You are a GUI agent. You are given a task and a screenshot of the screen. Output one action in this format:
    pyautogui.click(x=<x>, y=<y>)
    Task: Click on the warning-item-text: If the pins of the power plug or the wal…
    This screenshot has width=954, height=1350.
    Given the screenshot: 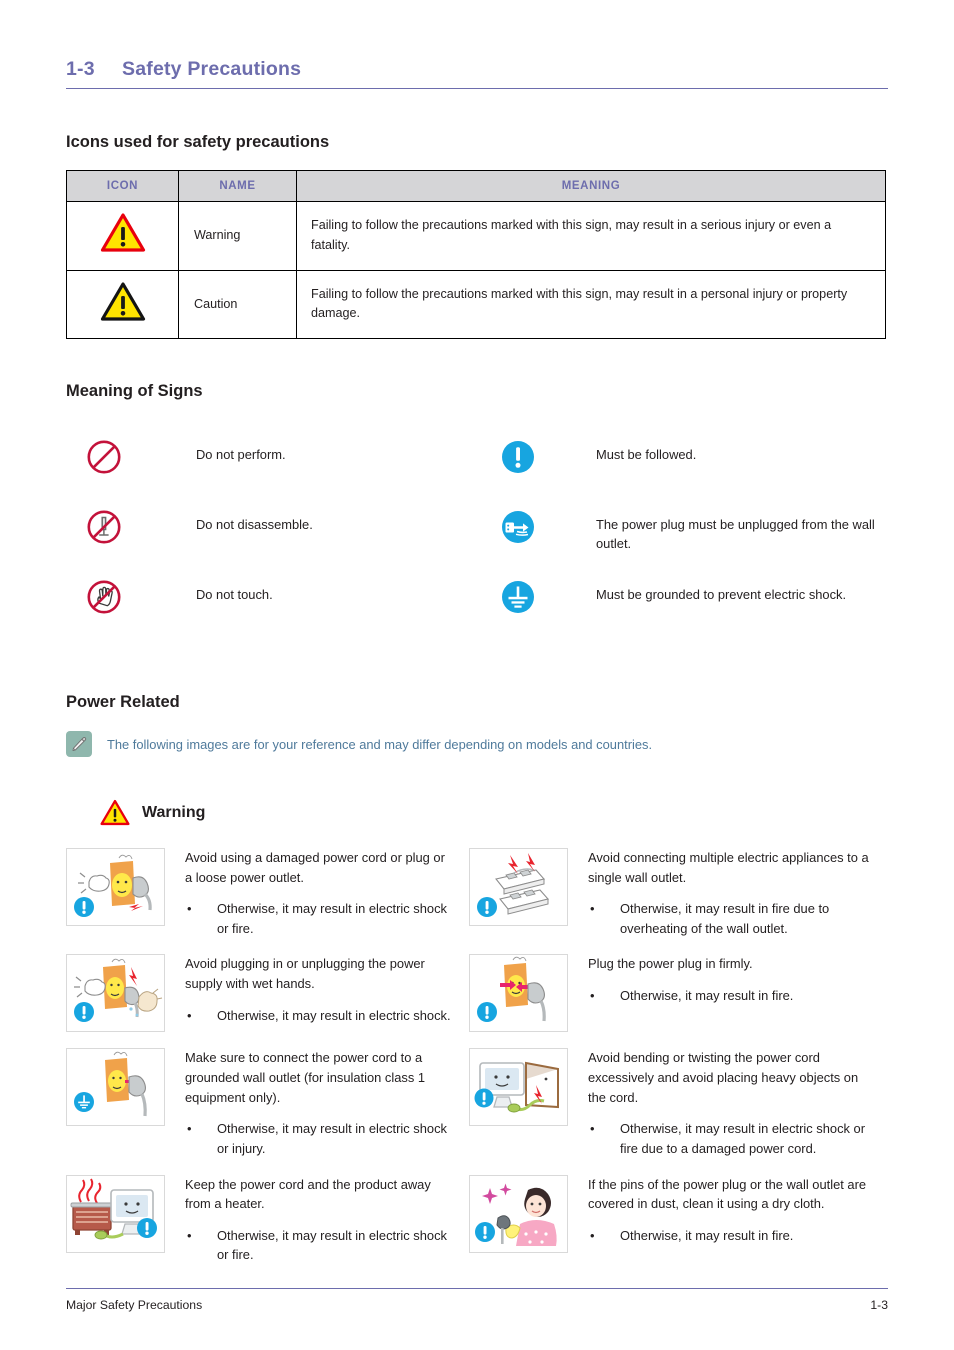 What is the action you would take?
    pyautogui.click(x=730, y=1228)
    